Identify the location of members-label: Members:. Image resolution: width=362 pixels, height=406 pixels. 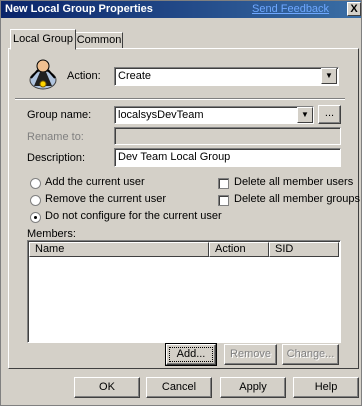
(51, 234).